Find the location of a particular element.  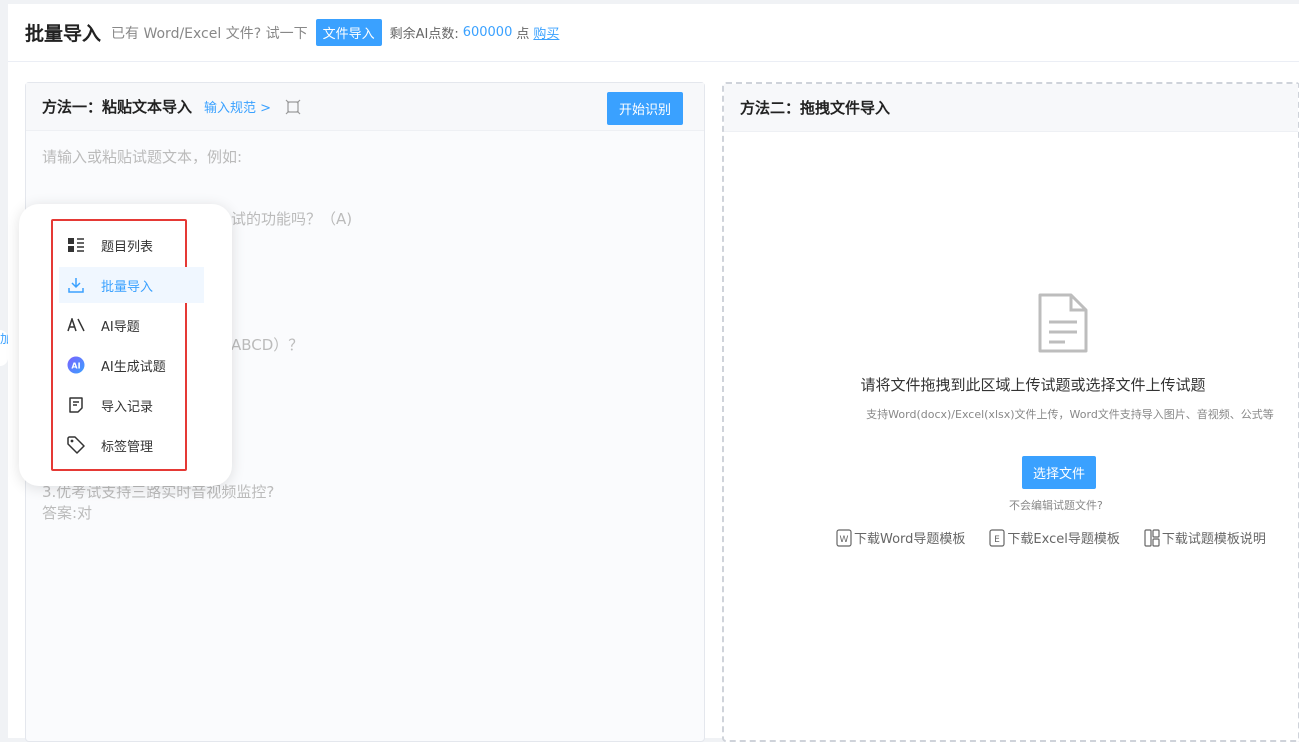

drag-panel-header: 方法二：拖拽文件导入 is located at coordinates (1011, 108).